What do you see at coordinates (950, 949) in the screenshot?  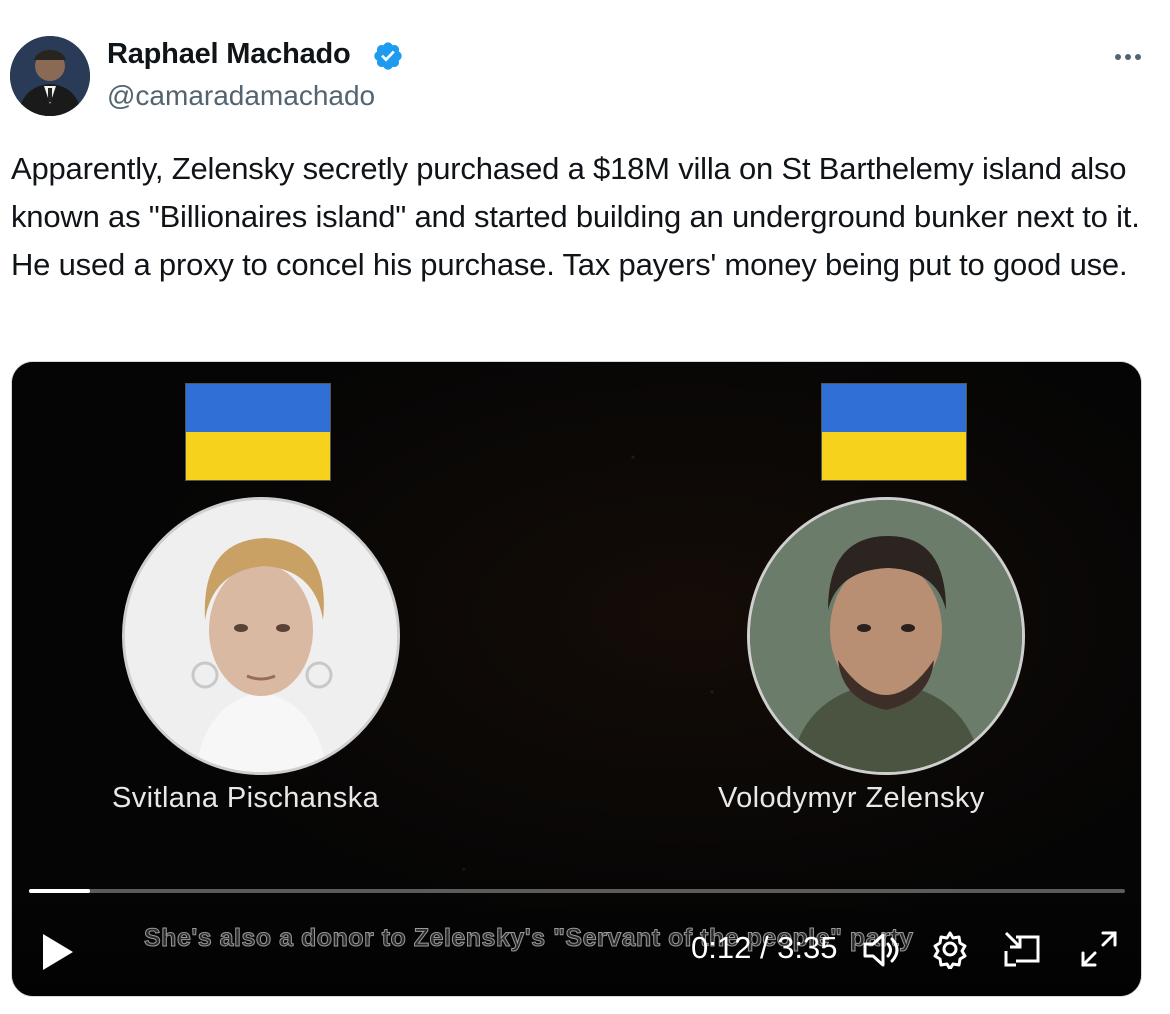 I see `settings-icon` at bounding box center [950, 949].